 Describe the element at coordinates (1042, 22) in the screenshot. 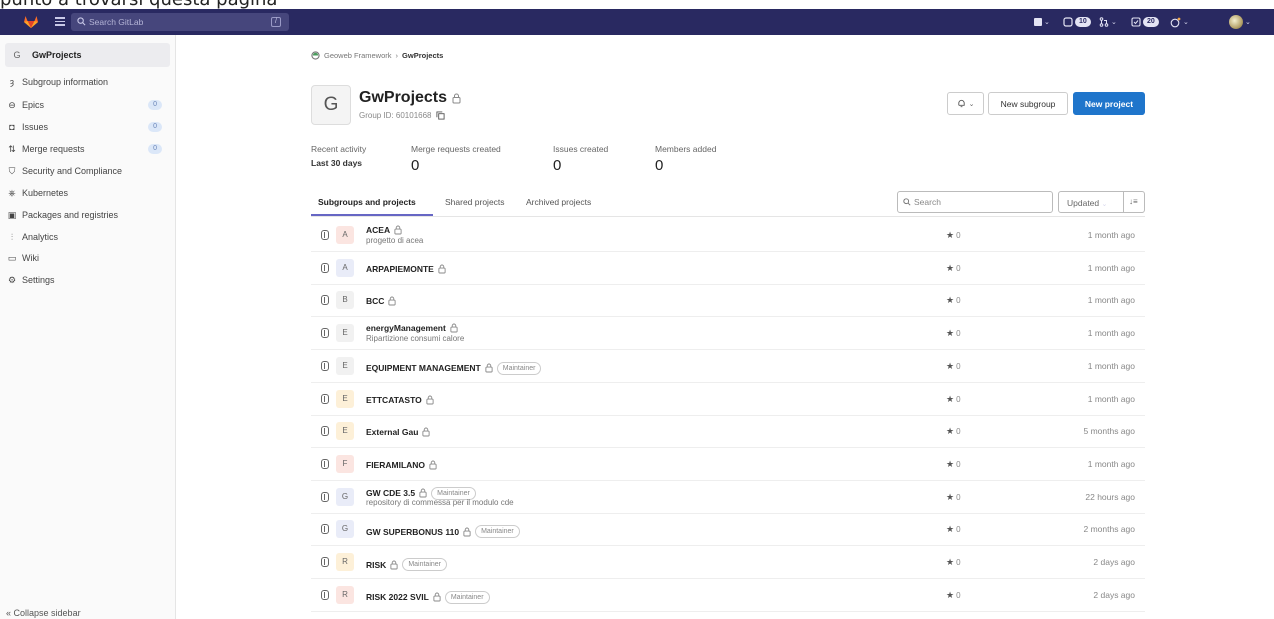

I see `create-new-button: ⌄` at that location.